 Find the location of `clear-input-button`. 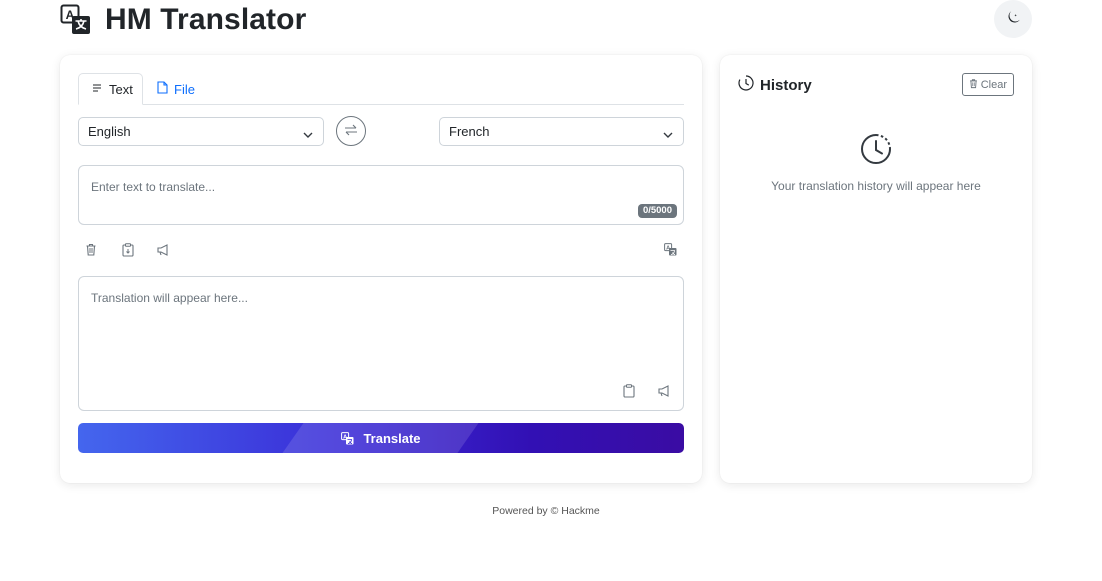

clear-input-button is located at coordinates (91, 251).